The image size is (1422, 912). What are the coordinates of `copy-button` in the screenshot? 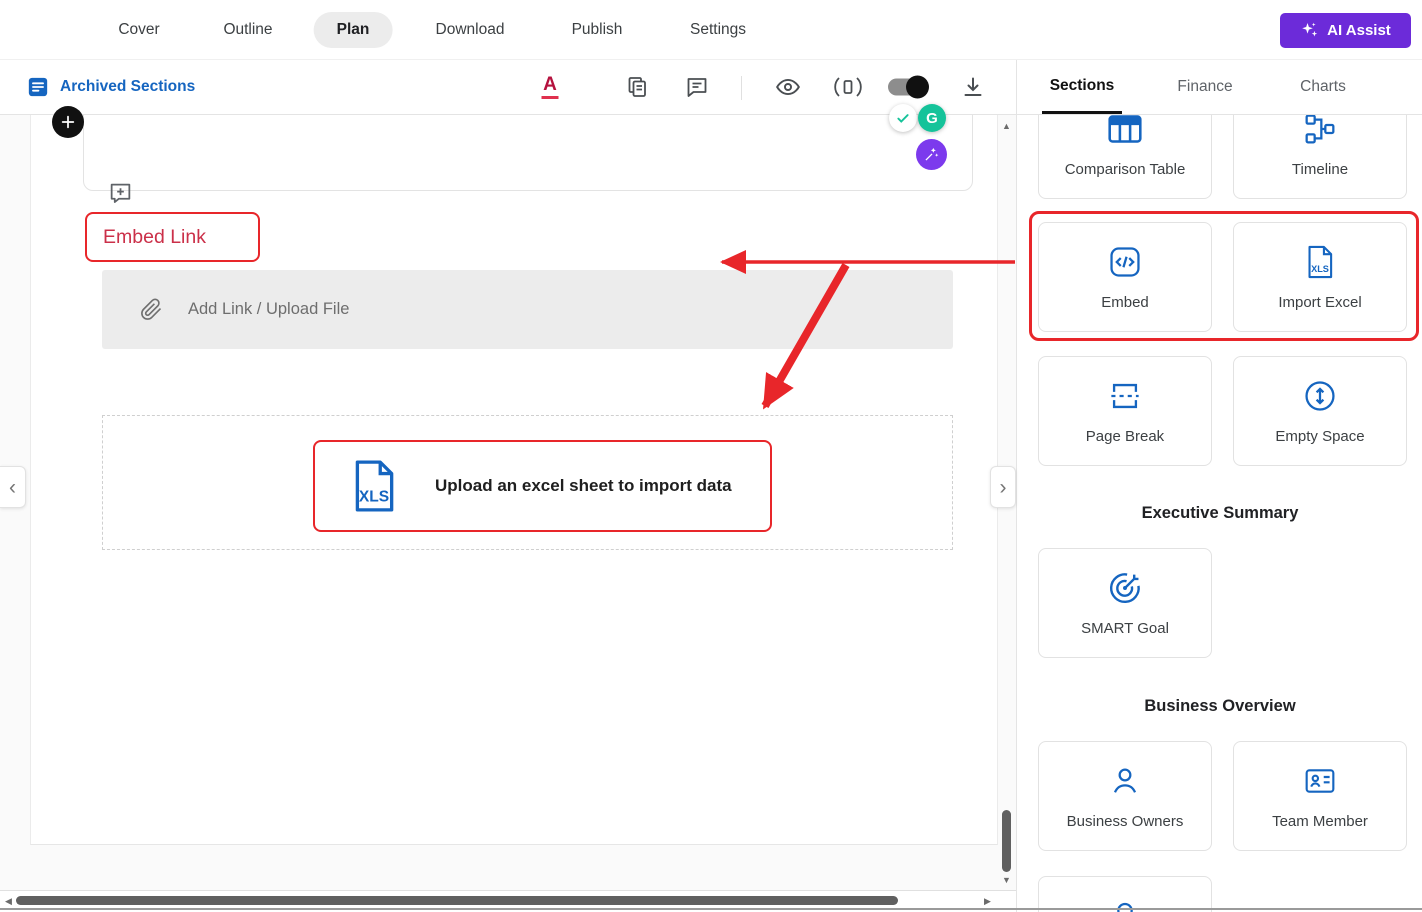 It's located at (637, 87).